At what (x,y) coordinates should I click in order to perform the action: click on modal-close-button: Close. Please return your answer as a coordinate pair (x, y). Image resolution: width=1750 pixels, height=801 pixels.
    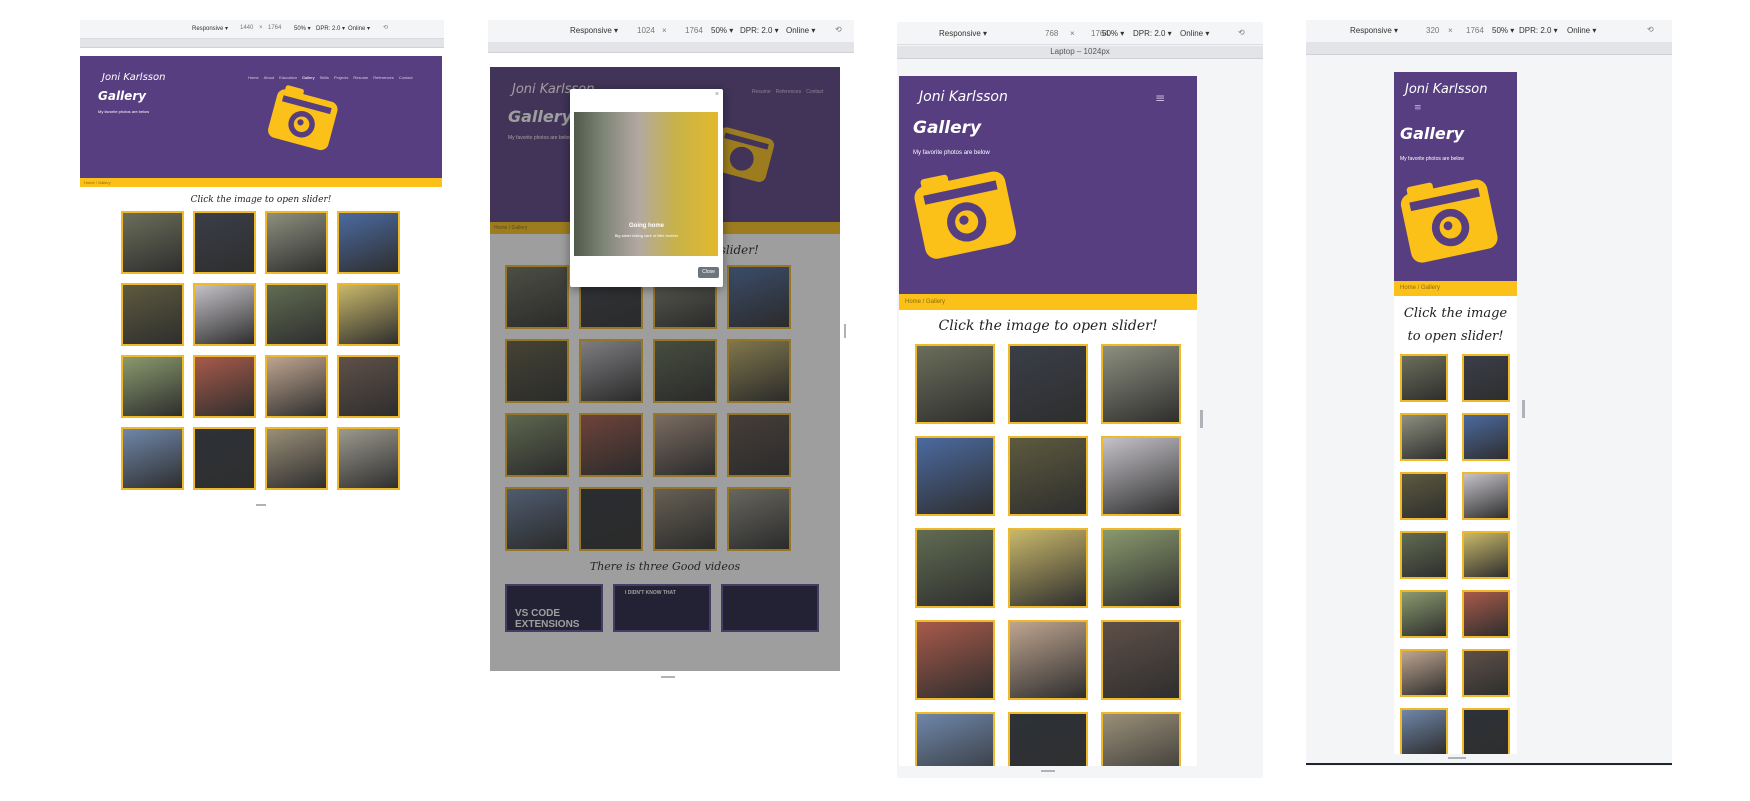
    Looking at the image, I should click on (708, 272).